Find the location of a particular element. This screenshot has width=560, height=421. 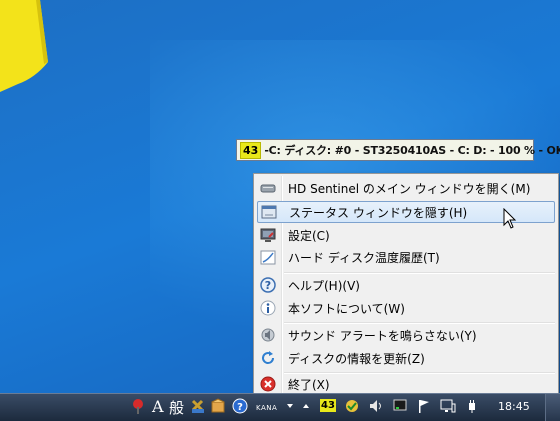

menu-item-mute-sound-alert: サウンド アラートを鳴らさない(Y) is located at coordinates (406, 335).